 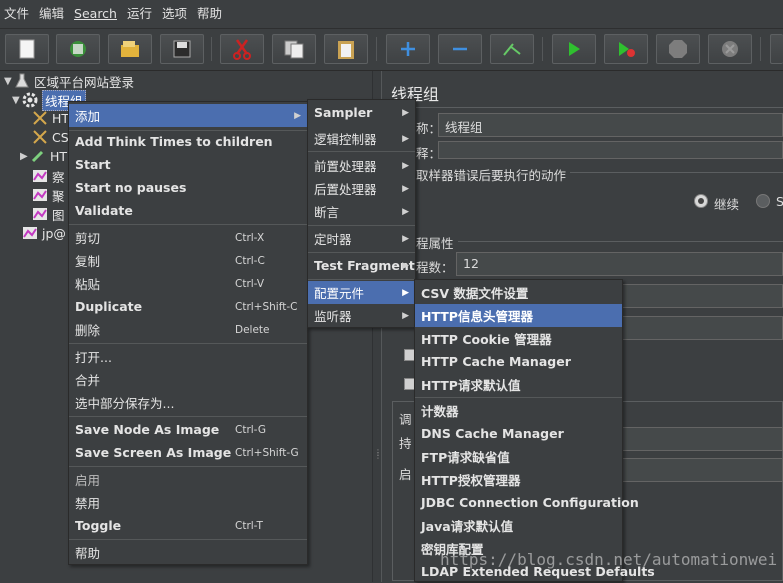 What do you see at coordinates (188, 429) in the screenshot?
I see `menu-item-save-node-image: Save Node As Image Ctrl-G` at bounding box center [188, 429].